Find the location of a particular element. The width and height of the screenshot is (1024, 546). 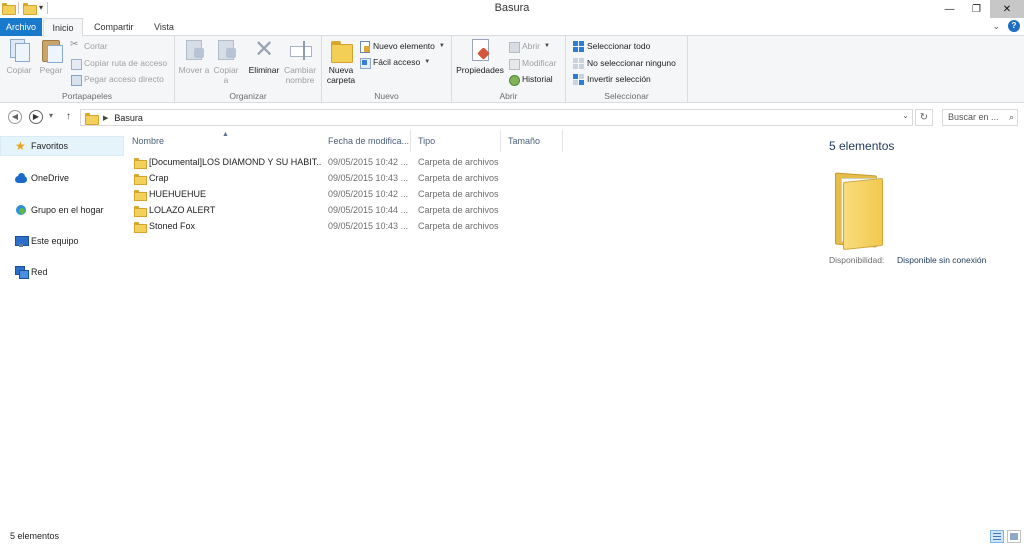

details-view-button is located at coordinates (997, 536).